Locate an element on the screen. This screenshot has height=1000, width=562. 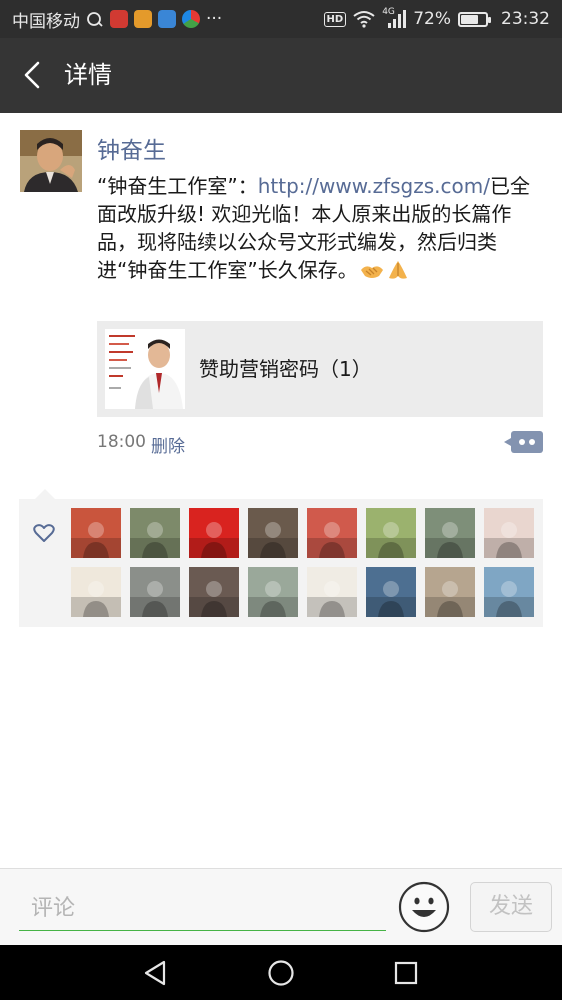
wifi-icon is located at coordinates (364, 19).